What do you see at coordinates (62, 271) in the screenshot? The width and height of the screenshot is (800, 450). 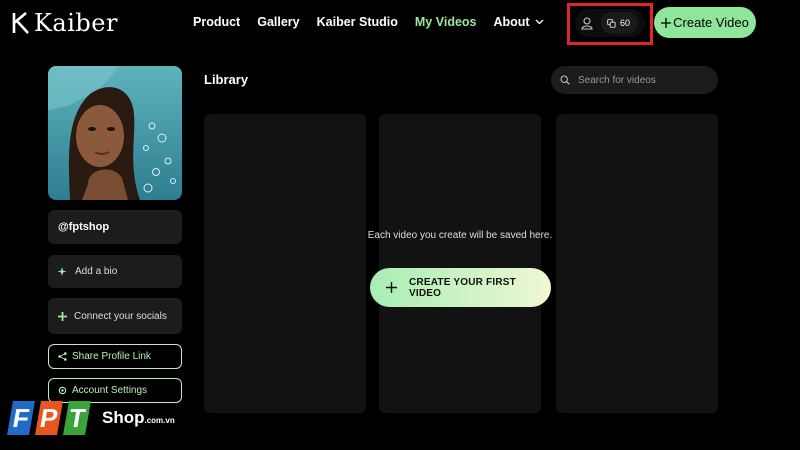 I see `sparkle-icon` at bounding box center [62, 271].